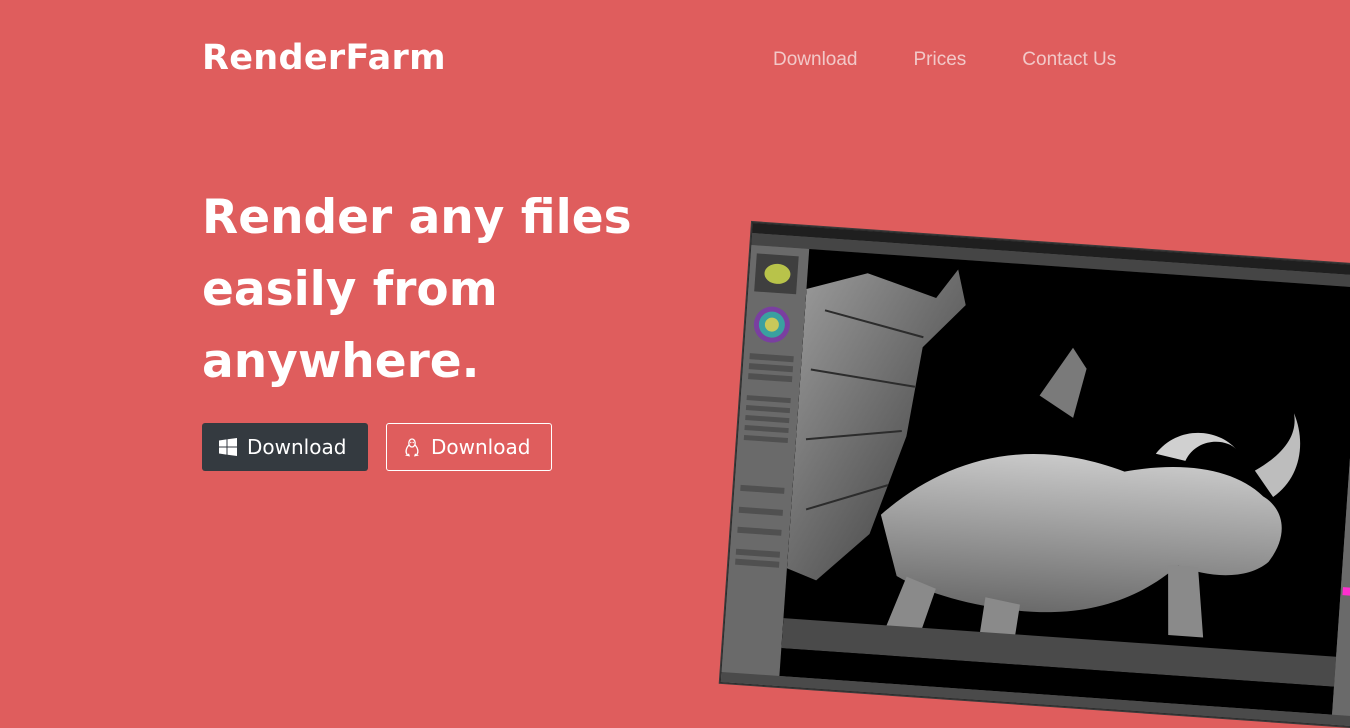 The width and height of the screenshot is (1350, 728). I want to click on hero-line-2: easily from, so click(350, 289).